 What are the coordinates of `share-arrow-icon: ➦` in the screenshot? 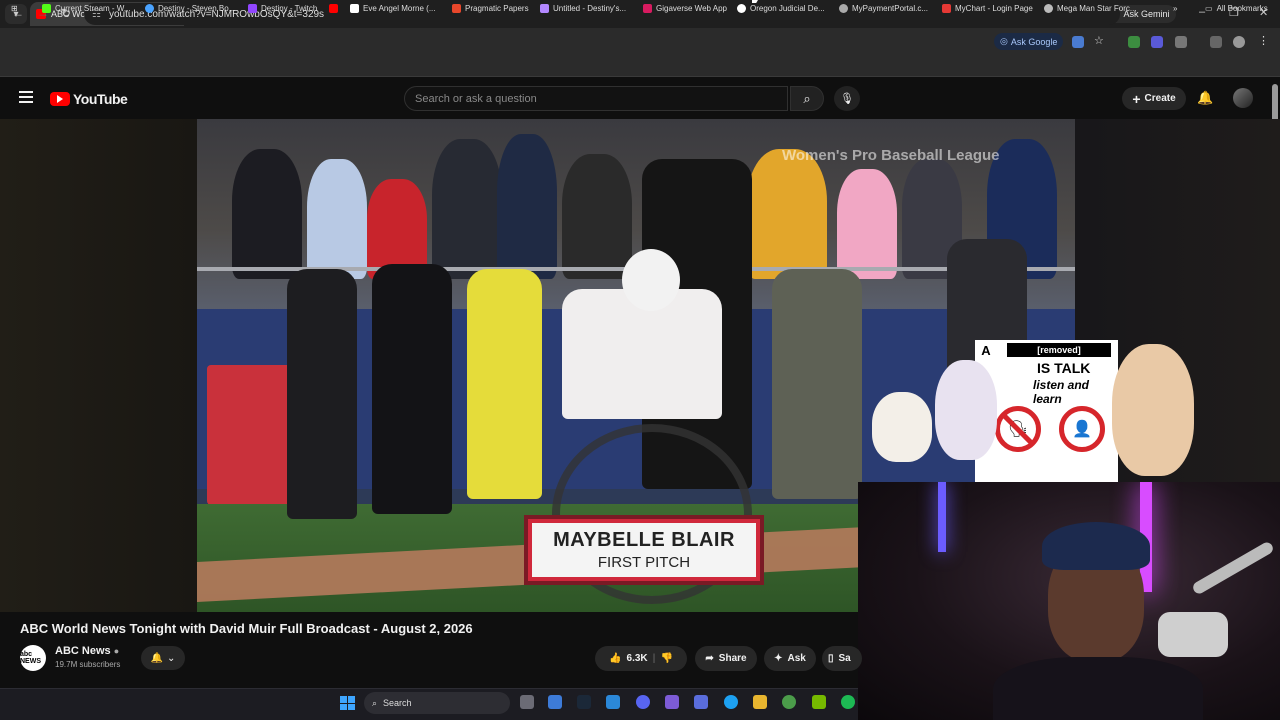 It's located at (709, 658).